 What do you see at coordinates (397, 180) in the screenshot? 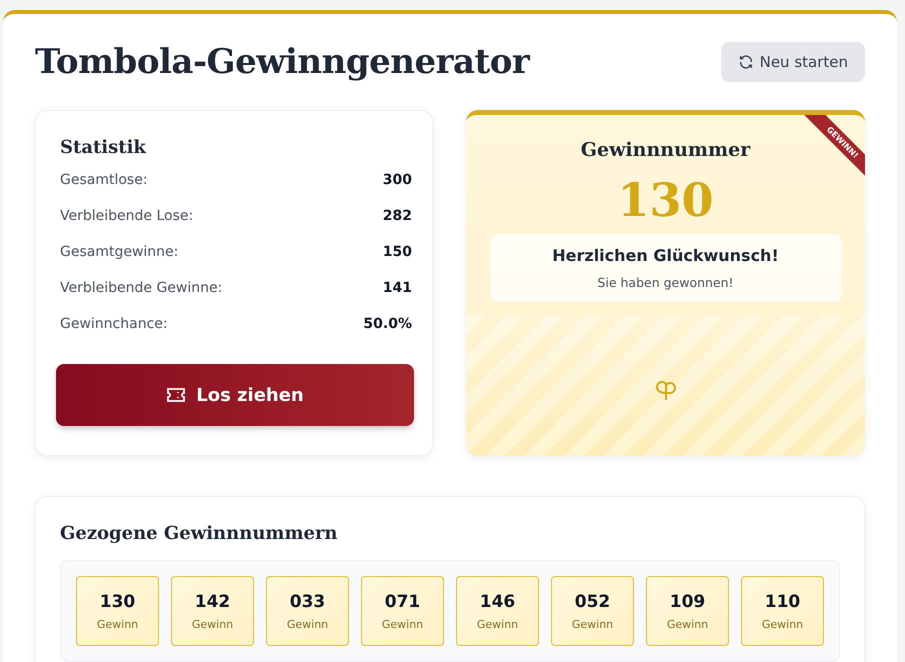
I see `stat-value: 300` at bounding box center [397, 180].